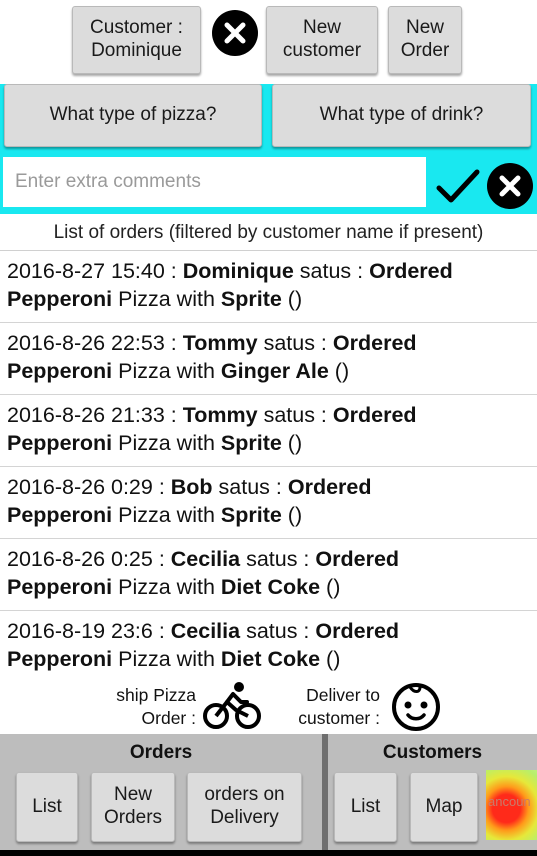 The height and width of the screenshot is (856, 537). I want to click on ship-order-label: ship Pizza Order :, so click(156, 706).